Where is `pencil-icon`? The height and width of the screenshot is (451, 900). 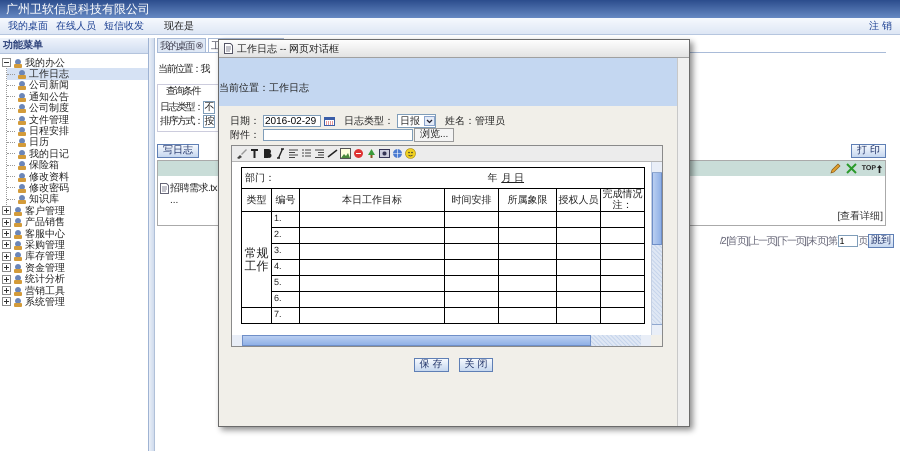
pencil-icon is located at coordinates (834, 168).